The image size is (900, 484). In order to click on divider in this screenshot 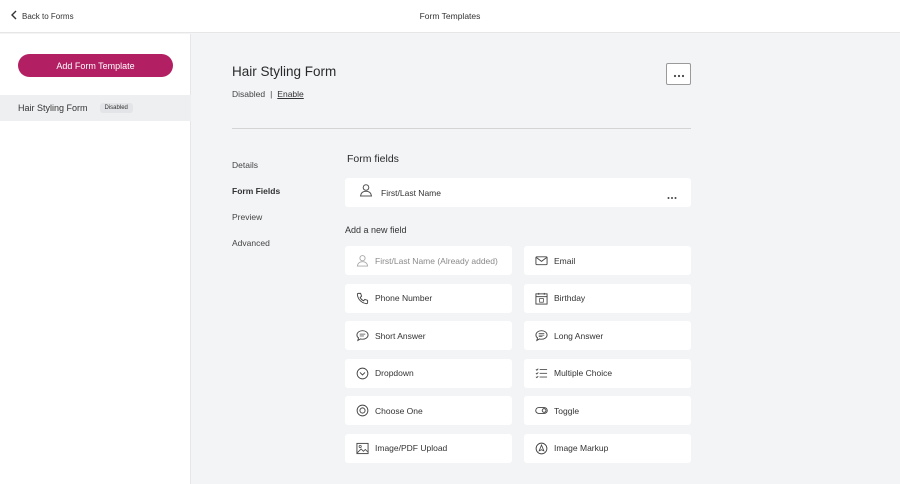, I will do `click(461, 128)`.